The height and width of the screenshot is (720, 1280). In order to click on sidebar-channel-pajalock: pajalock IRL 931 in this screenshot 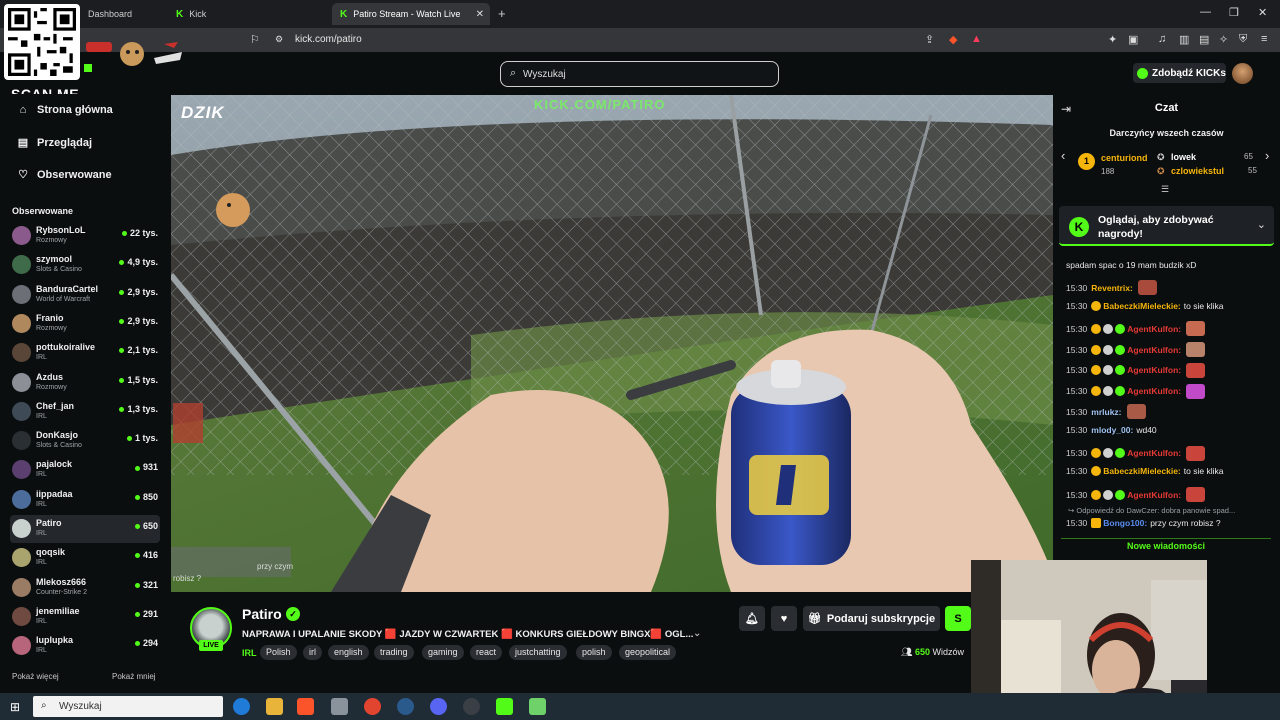, I will do `click(85, 470)`.